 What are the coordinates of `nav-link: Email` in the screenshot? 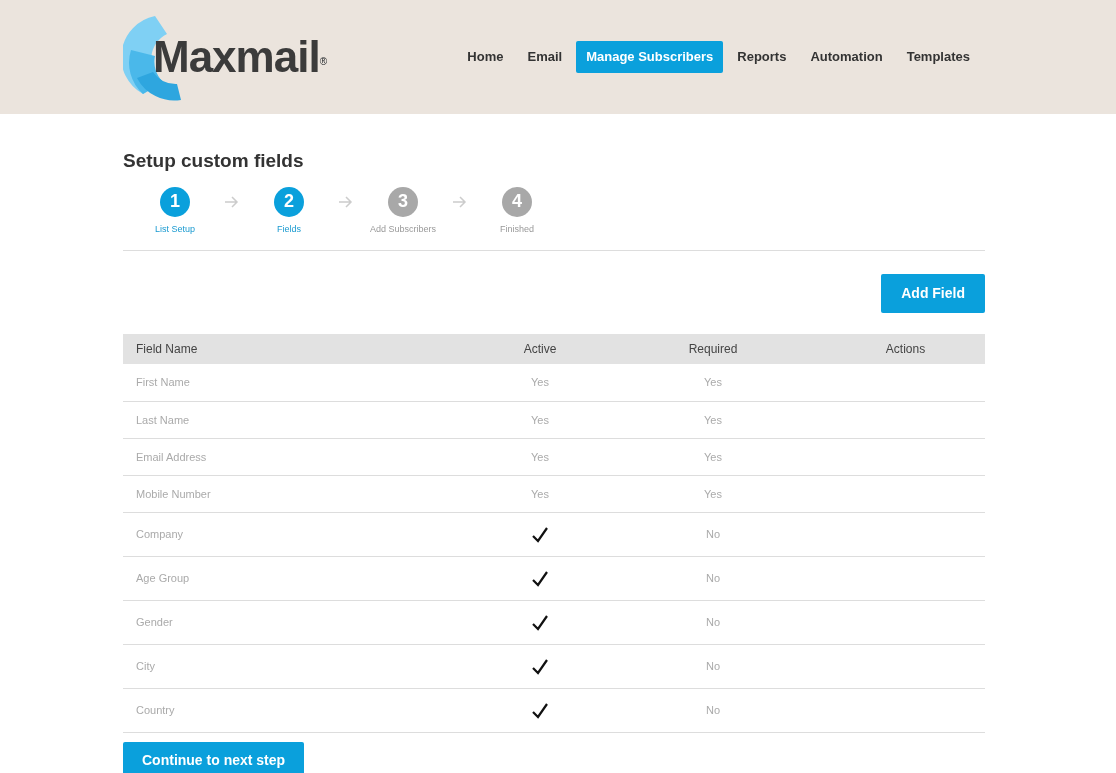 It's located at (545, 57).